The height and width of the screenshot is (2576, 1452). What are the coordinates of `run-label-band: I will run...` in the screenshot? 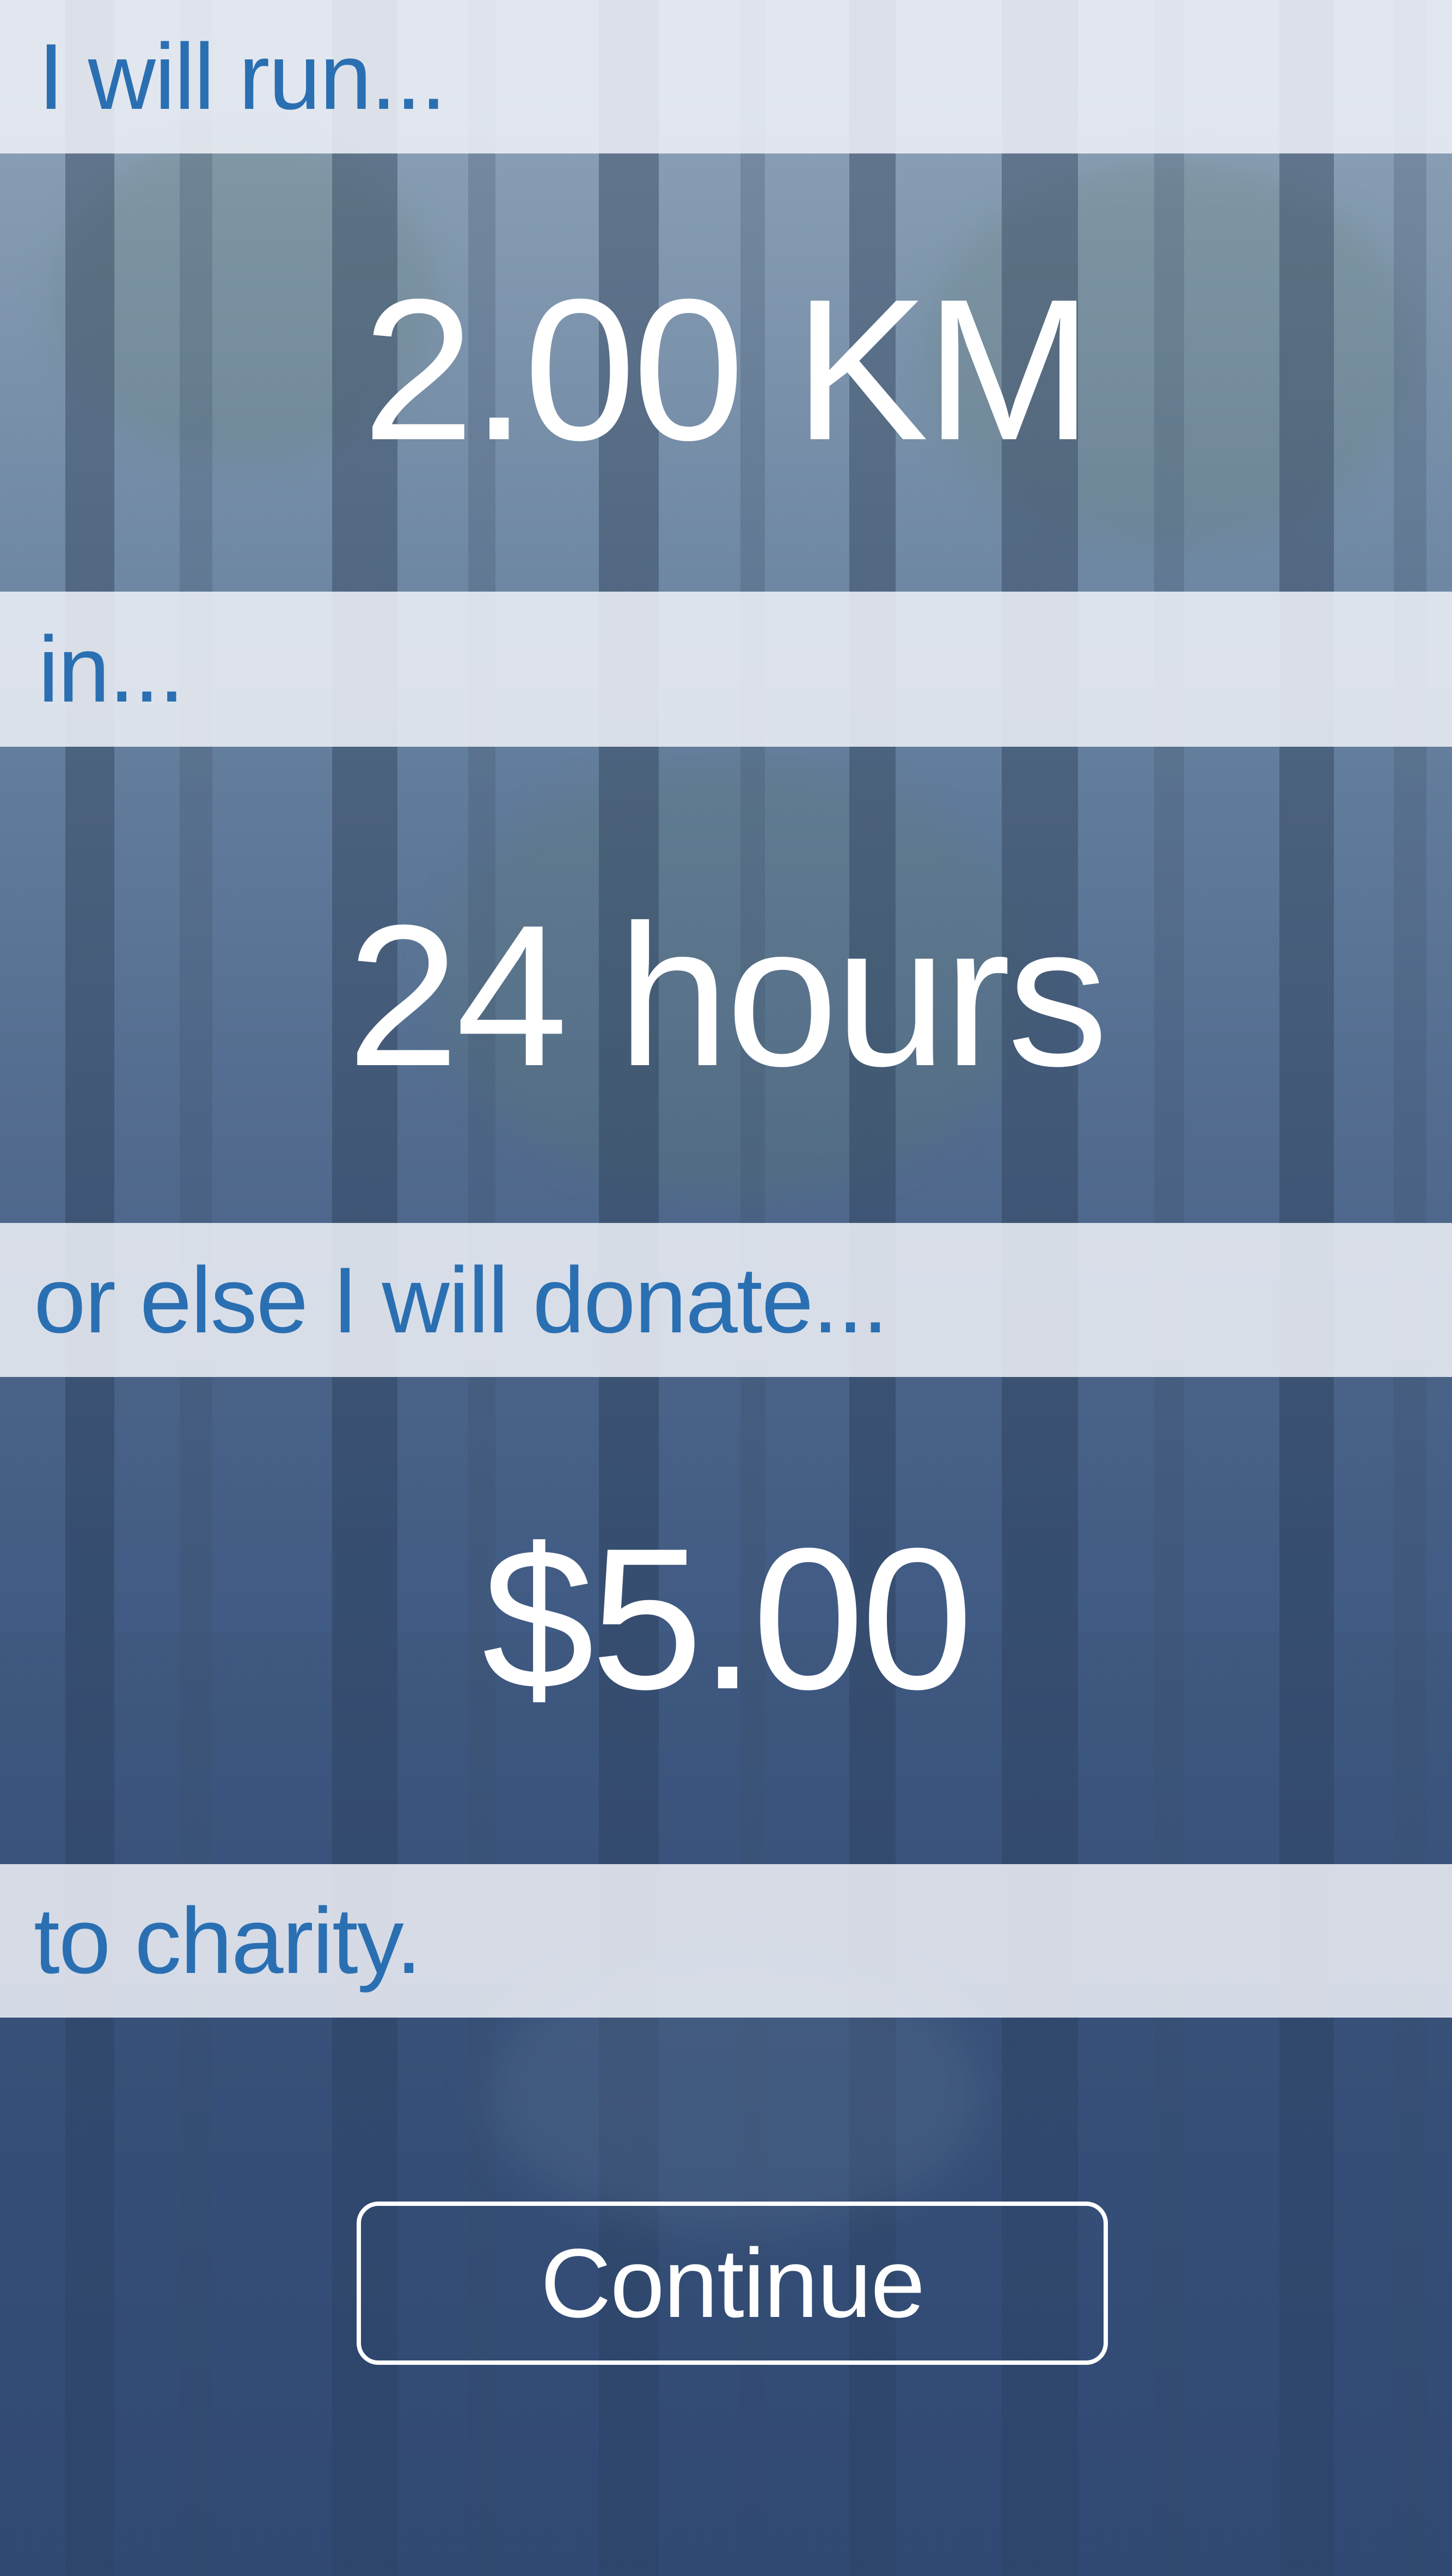 It's located at (726, 76).